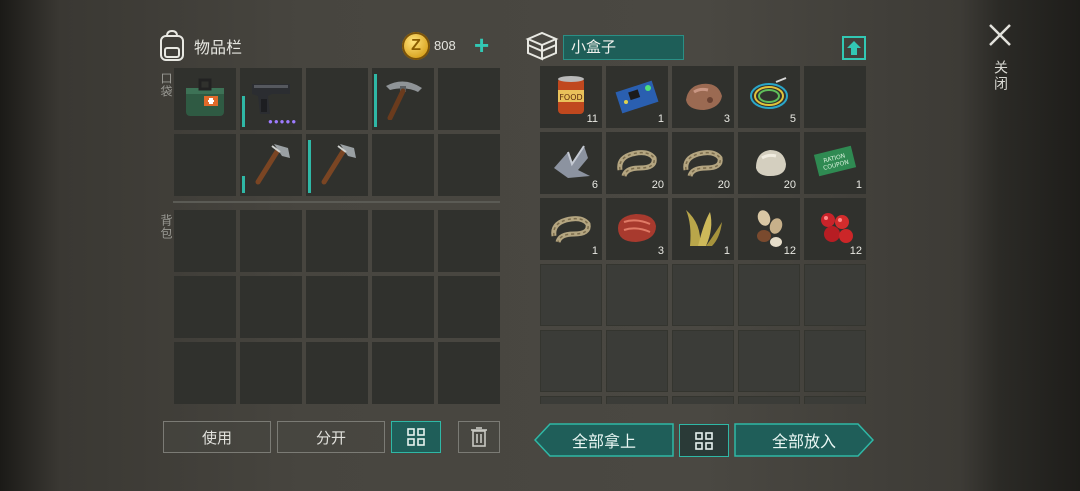 The height and width of the screenshot is (491, 1080). I want to click on upload-button, so click(854, 48).